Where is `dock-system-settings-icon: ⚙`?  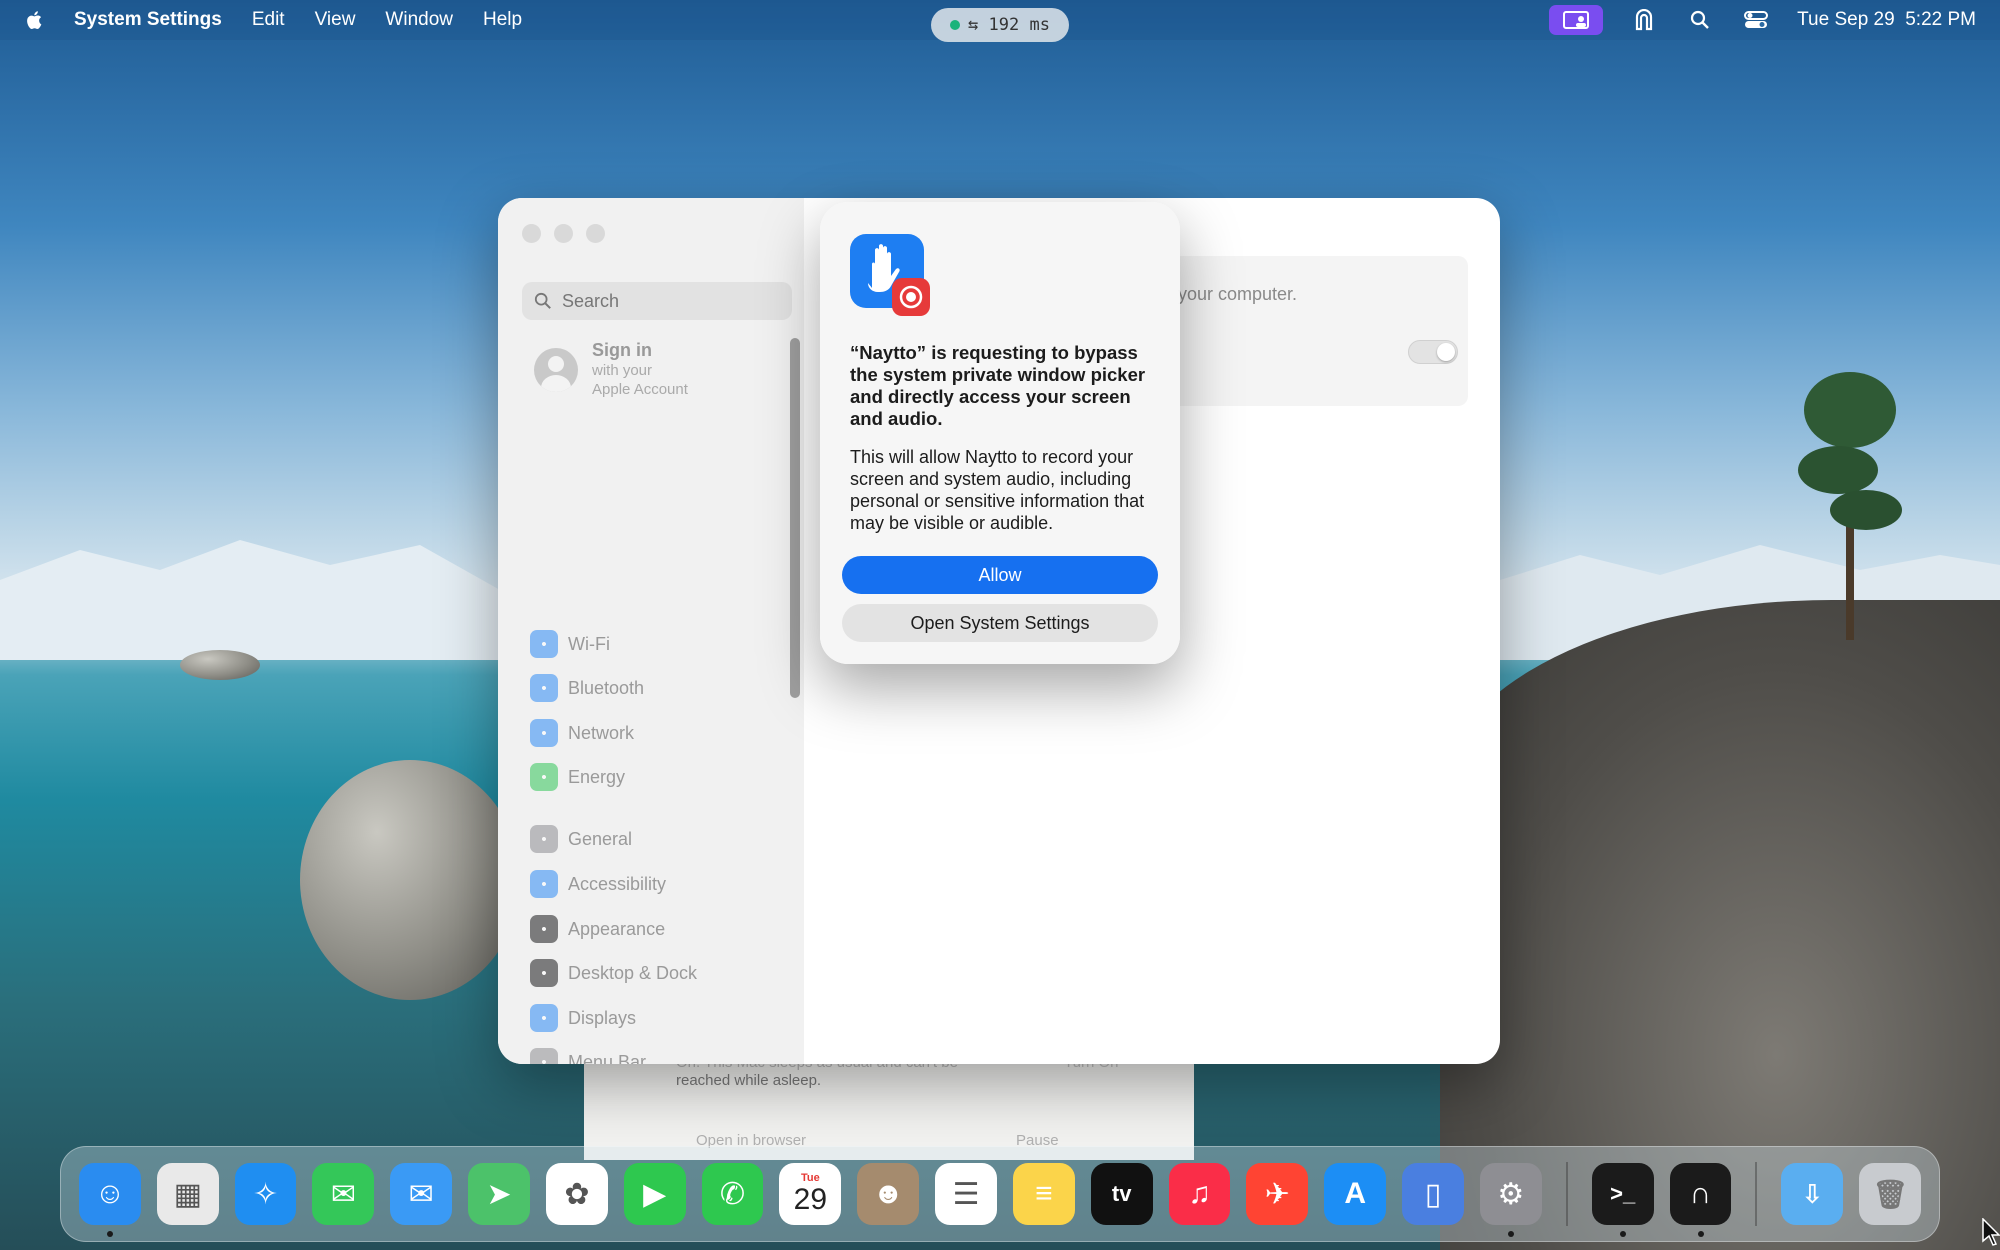
dock-system-settings-icon: ⚙ is located at coordinates (1510, 1200).